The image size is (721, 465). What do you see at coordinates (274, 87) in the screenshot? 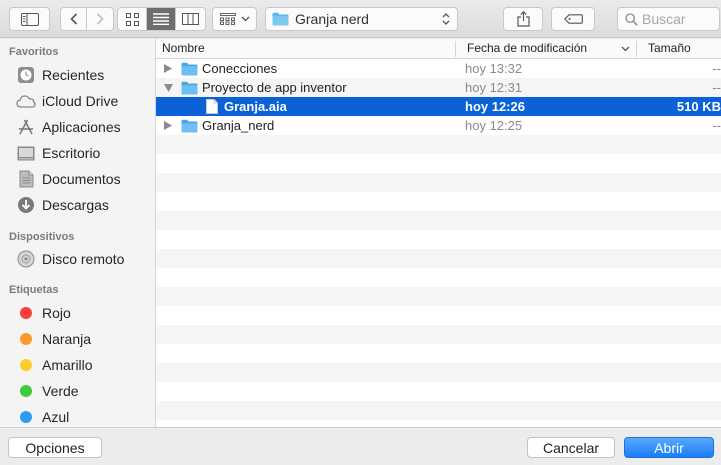
I see `file-name: Proyecto de app inventor` at bounding box center [274, 87].